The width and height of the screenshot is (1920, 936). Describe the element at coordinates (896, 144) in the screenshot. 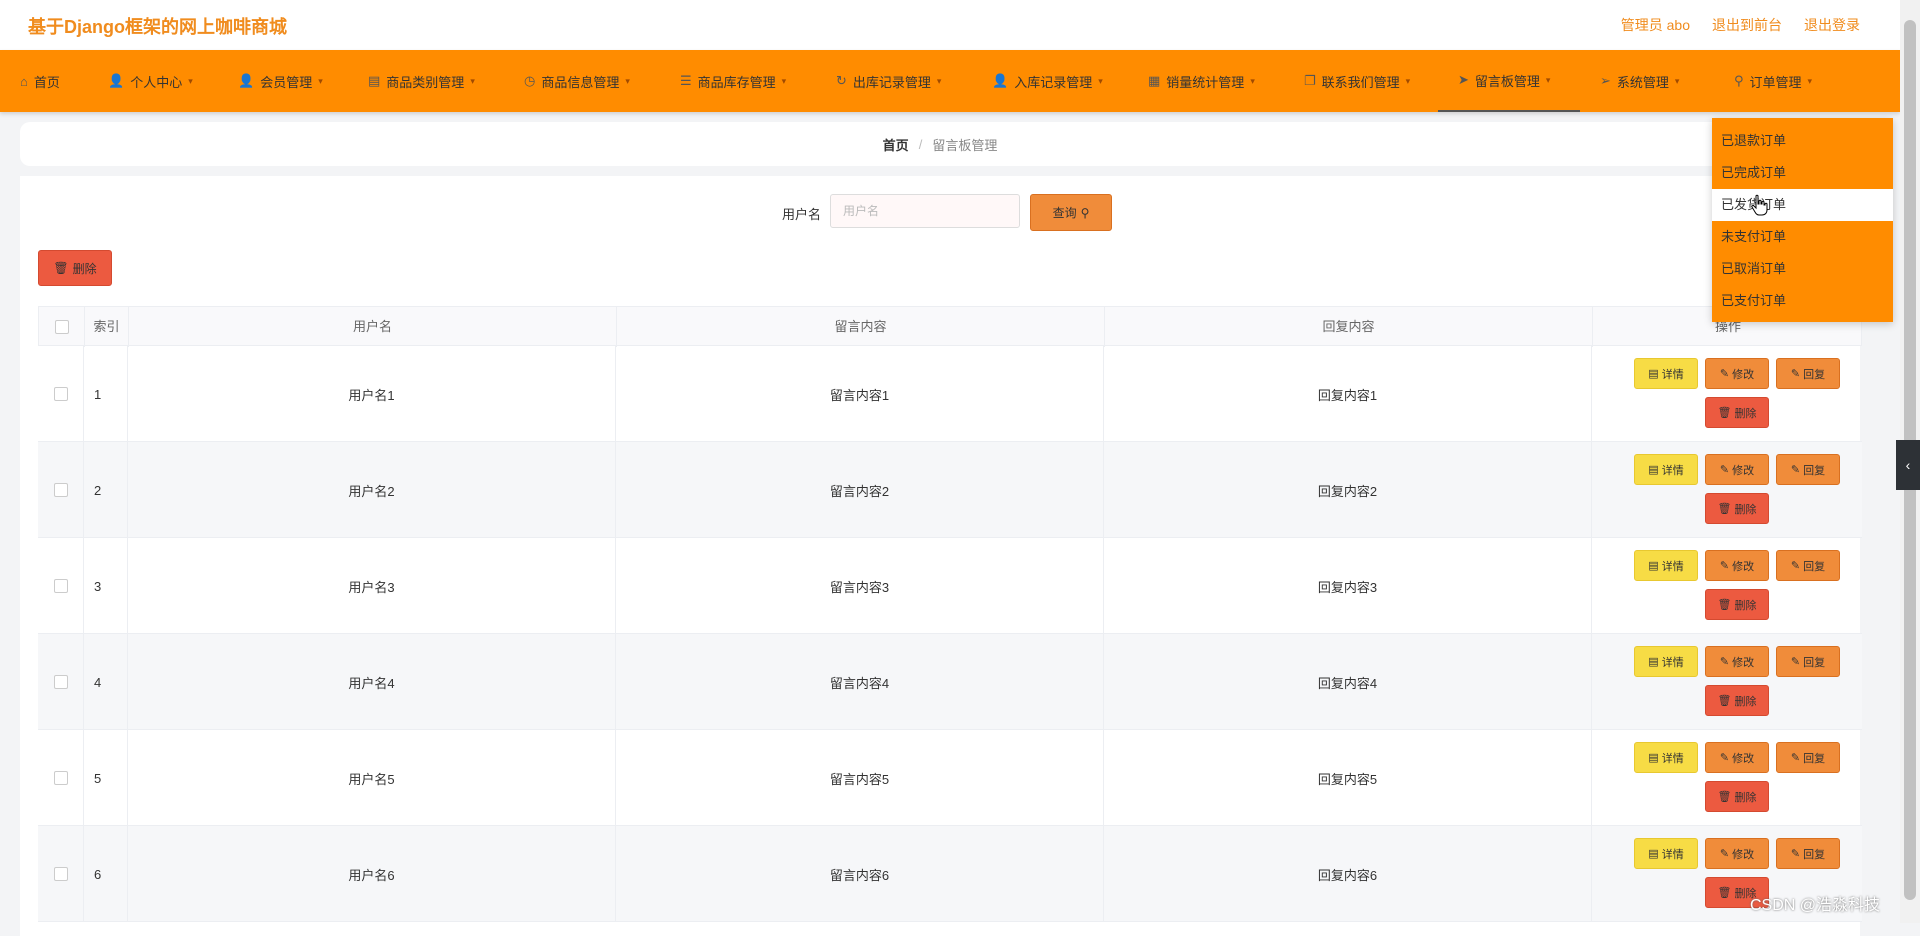

I see `breadcrumb-home: 首页` at that location.